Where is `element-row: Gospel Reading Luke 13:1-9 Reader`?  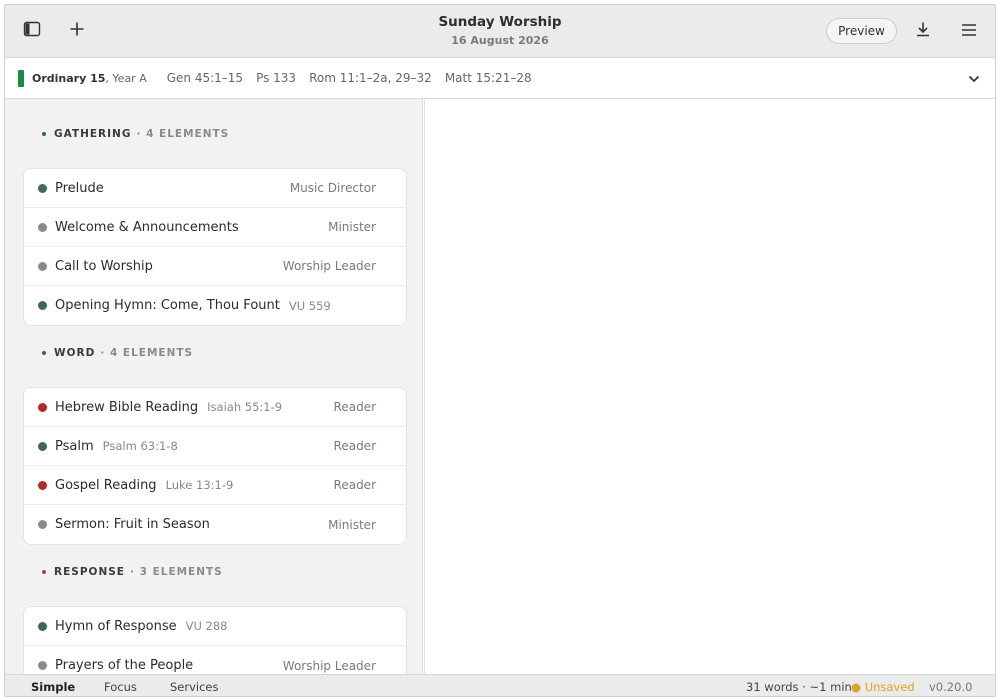
element-row: Gospel Reading Luke 13:1-9 Reader is located at coordinates (215, 485).